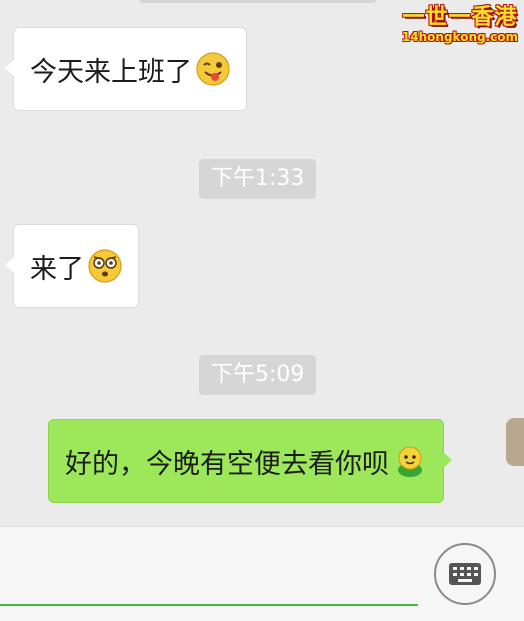 This screenshot has height=621, width=524. Describe the element at coordinates (410, 461) in the screenshot. I see `green-character-emoji-icon` at that location.